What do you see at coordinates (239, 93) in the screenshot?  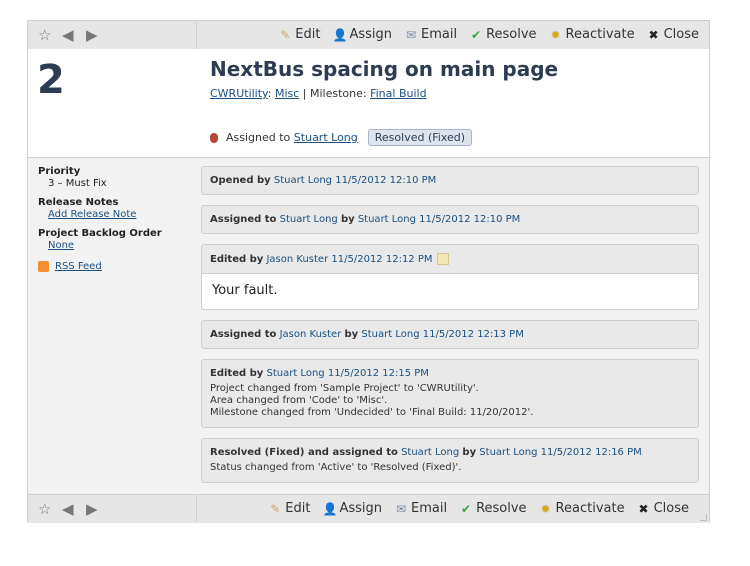 I see `project-link: CWRUtility` at bounding box center [239, 93].